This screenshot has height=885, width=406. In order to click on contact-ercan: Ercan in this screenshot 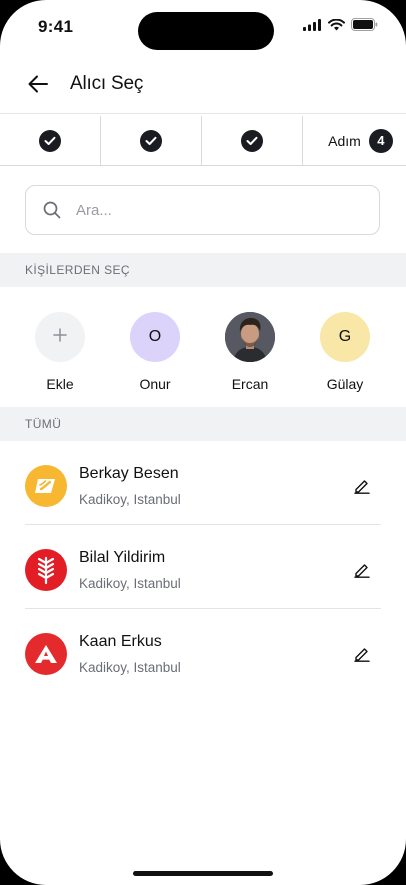, I will do `click(250, 352)`.